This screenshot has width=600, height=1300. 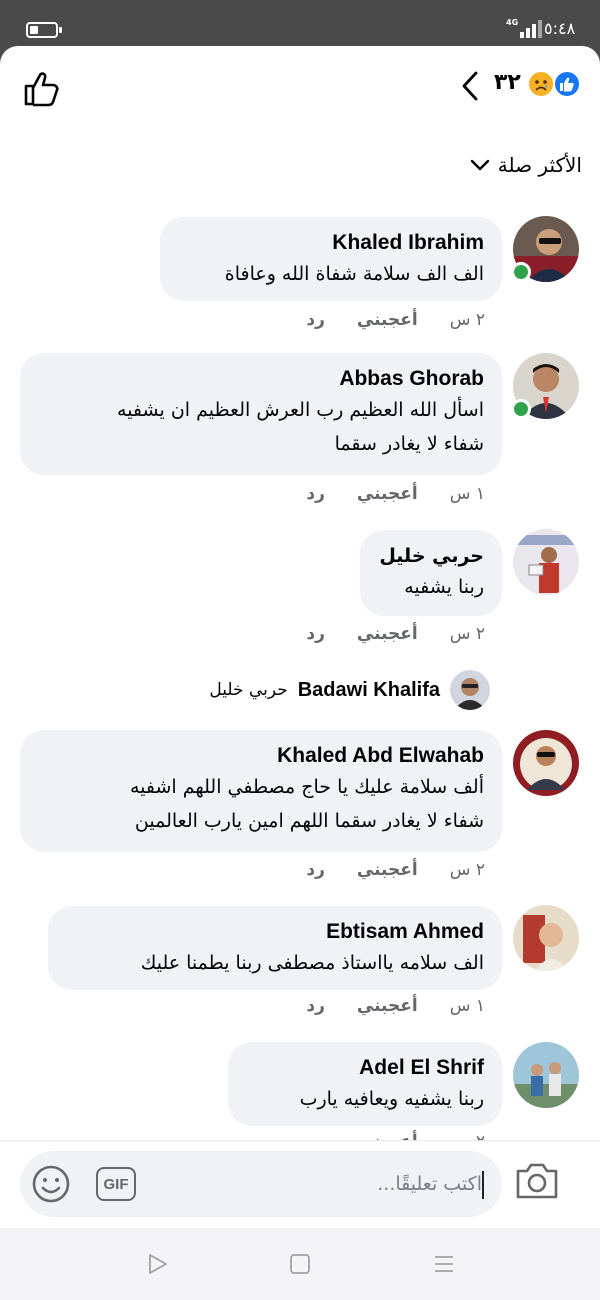 I want to click on sad-icon, so click(x=541, y=84).